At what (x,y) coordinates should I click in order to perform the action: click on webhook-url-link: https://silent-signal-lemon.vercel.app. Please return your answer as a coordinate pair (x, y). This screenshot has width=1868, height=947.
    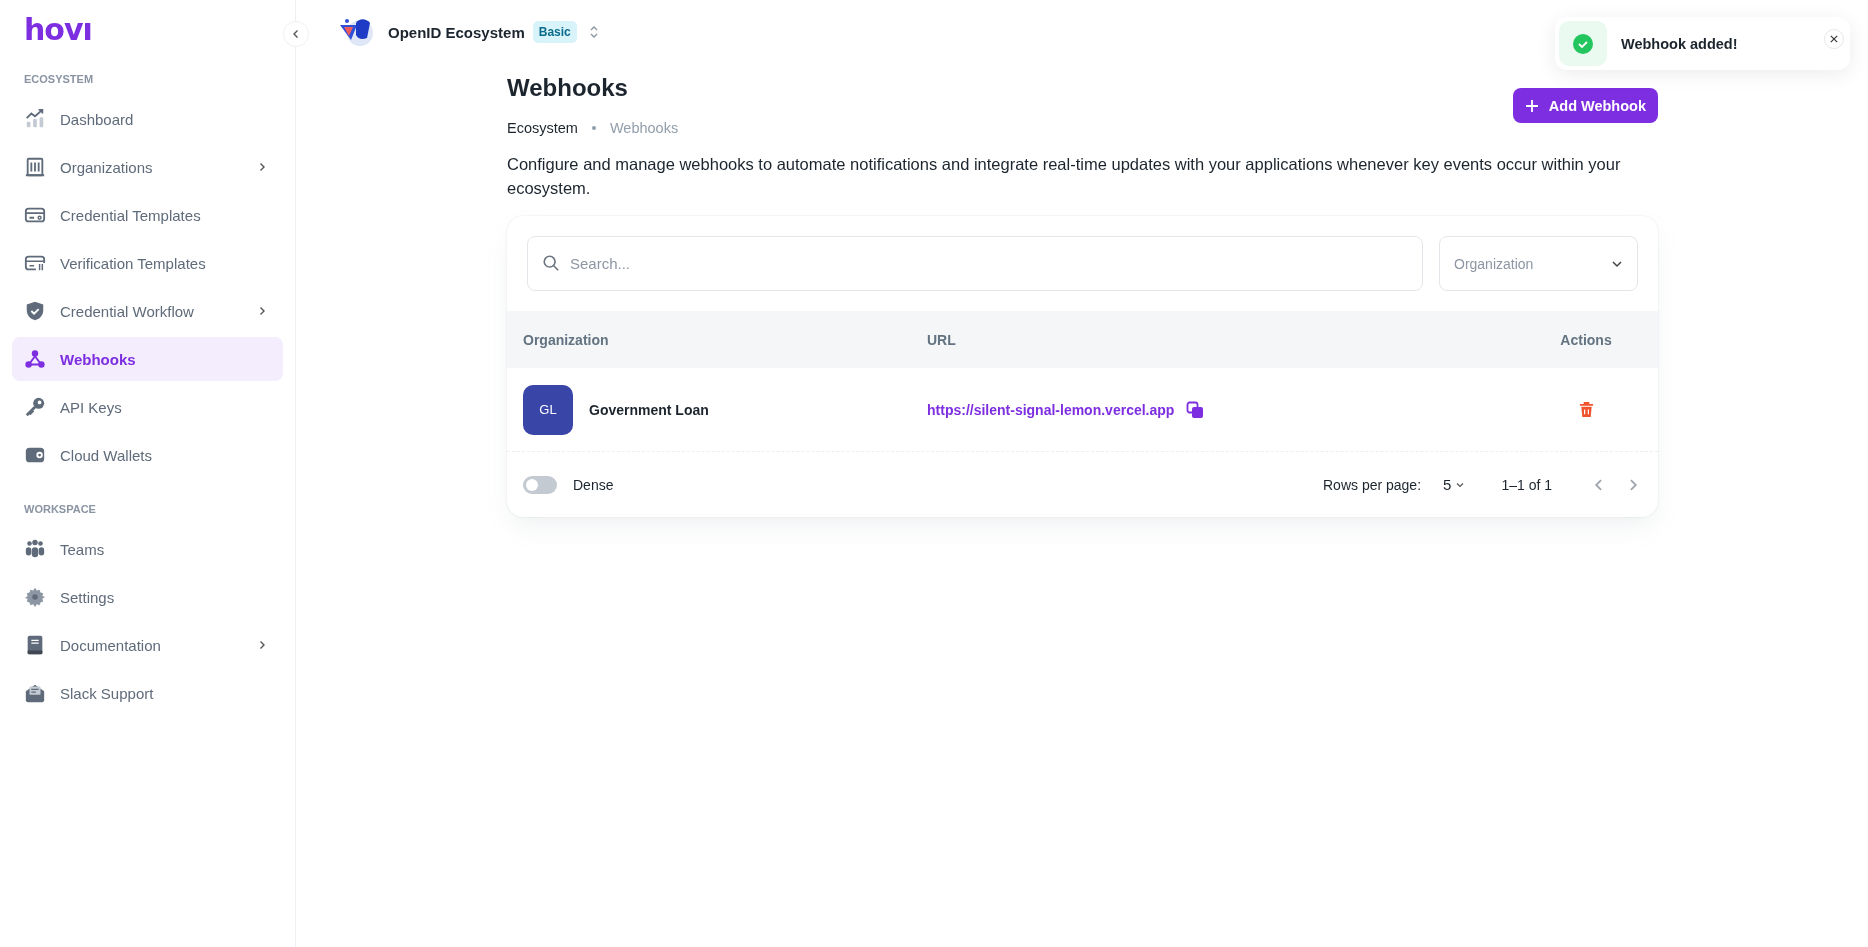
    Looking at the image, I should click on (1051, 409).